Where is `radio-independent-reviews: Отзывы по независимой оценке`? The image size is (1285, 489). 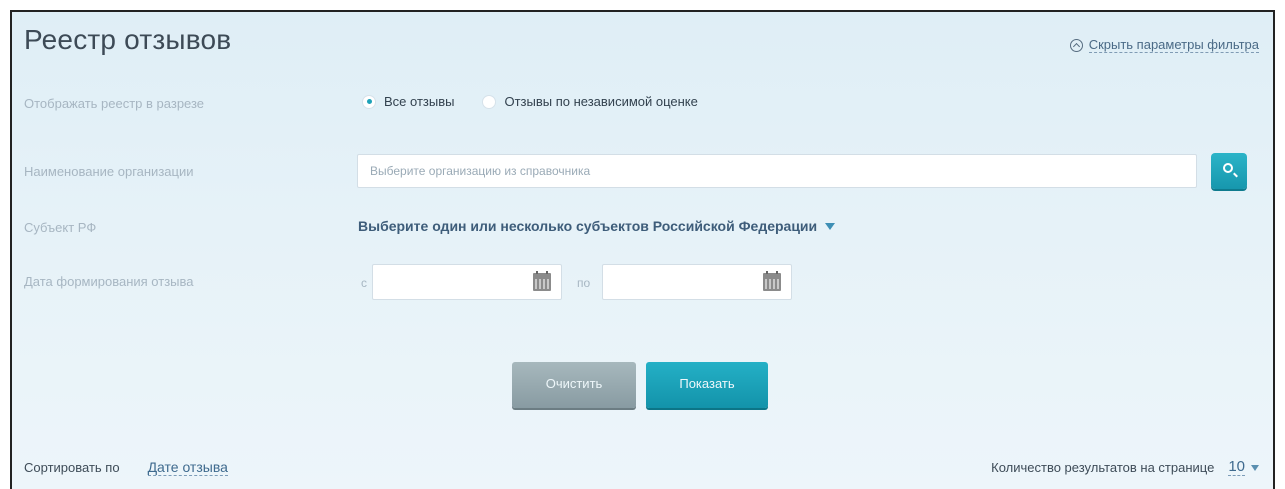
radio-independent-reviews: Отзывы по независимой оценке is located at coordinates (590, 101).